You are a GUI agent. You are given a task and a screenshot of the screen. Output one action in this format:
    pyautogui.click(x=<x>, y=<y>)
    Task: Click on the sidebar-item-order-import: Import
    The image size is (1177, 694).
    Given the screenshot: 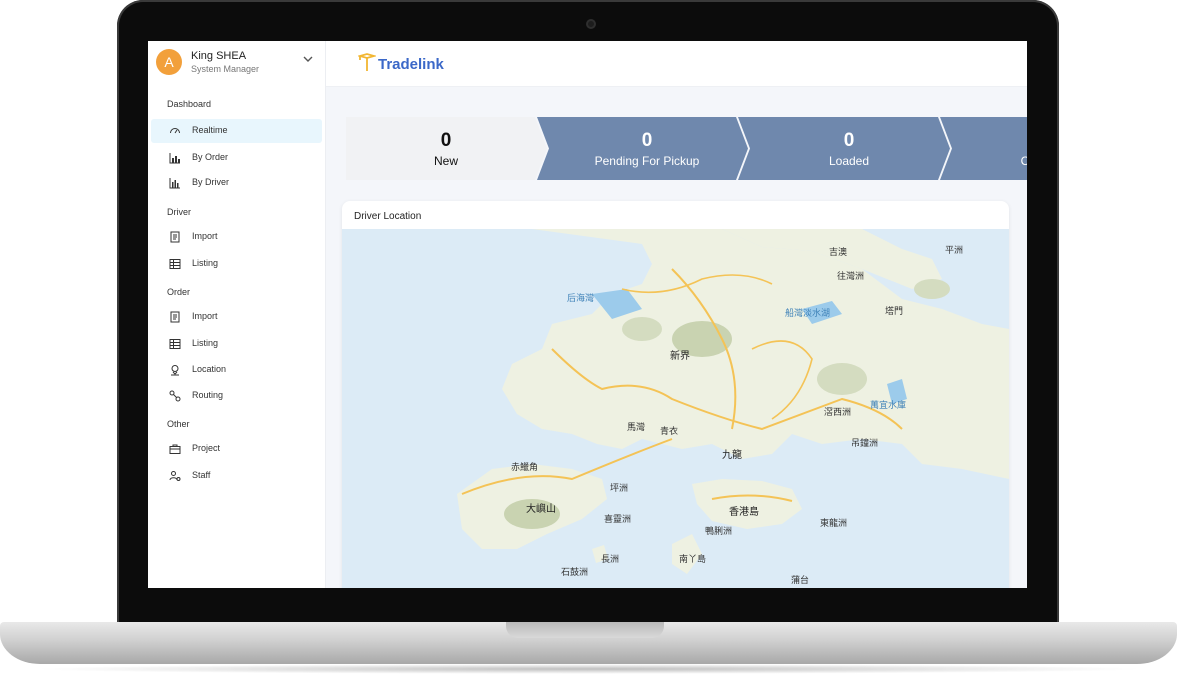 What is the action you would take?
    pyautogui.click(x=236, y=317)
    